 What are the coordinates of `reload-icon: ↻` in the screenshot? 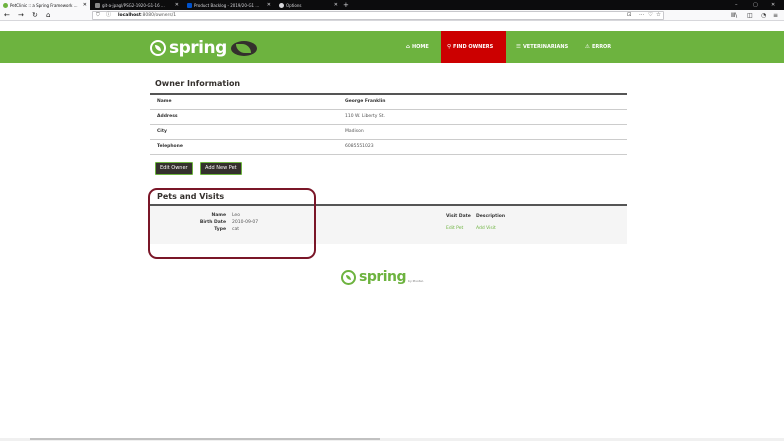 It's located at (35, 15).